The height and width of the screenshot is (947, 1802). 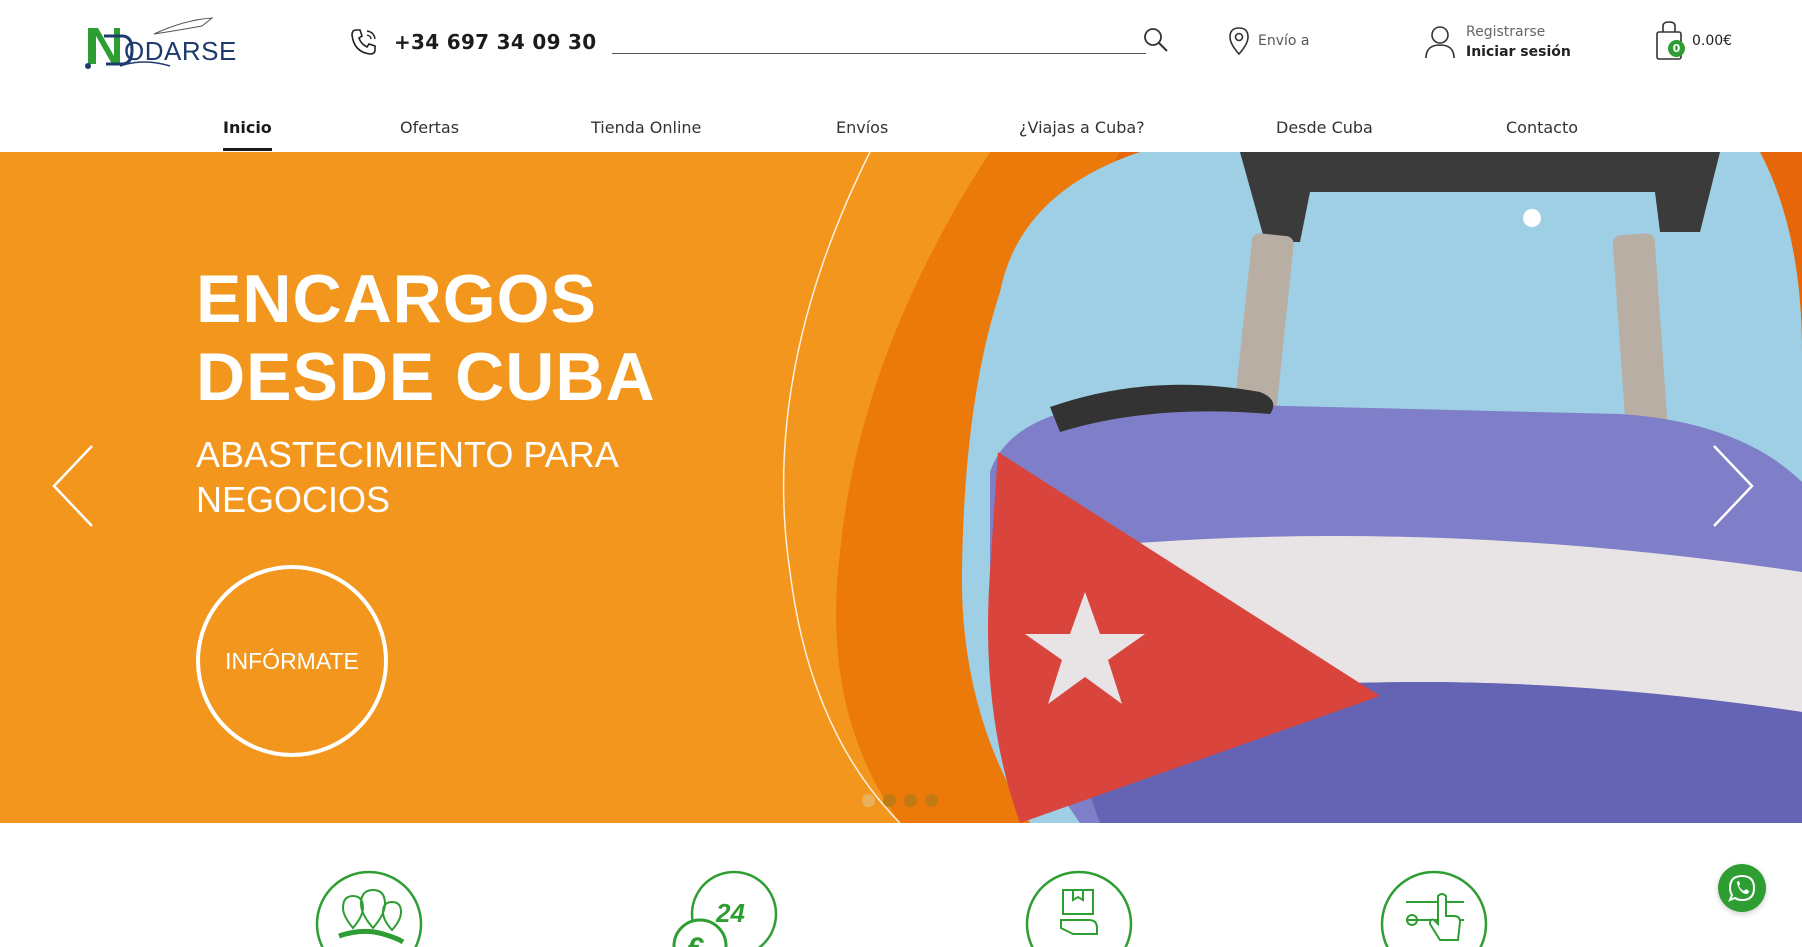 I want to click on phone-number: +34 697 34 09 30, so click(x=495, y=42).